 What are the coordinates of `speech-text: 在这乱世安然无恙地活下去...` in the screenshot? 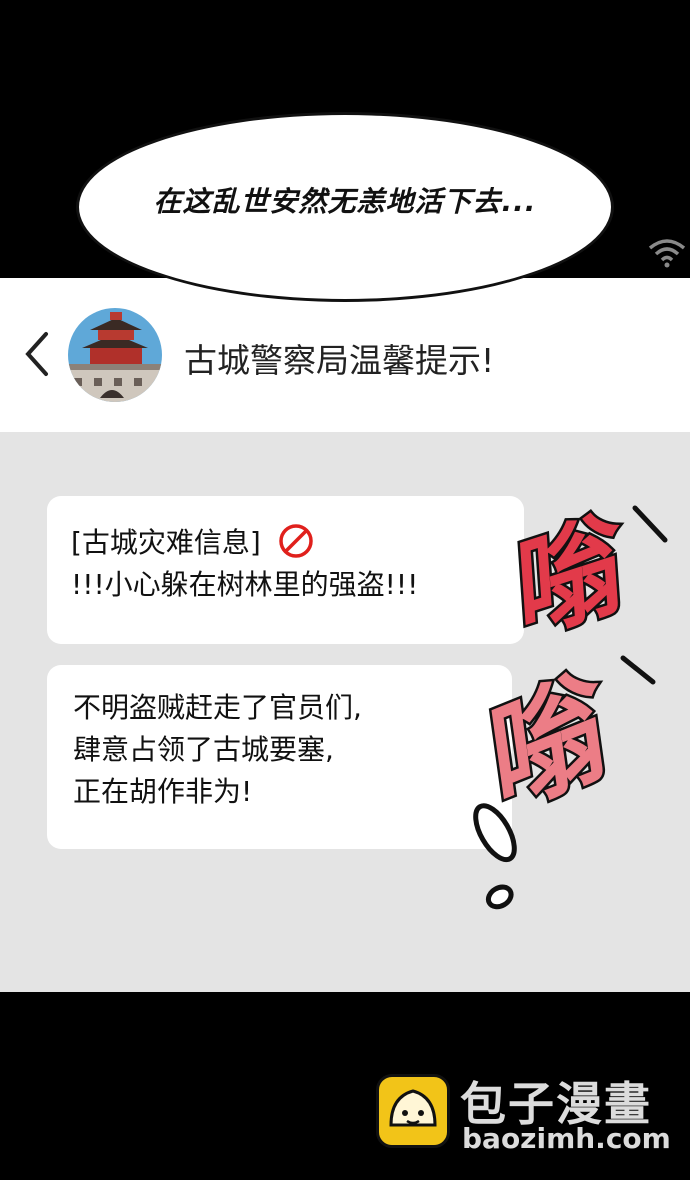 It's located at (345, 201).